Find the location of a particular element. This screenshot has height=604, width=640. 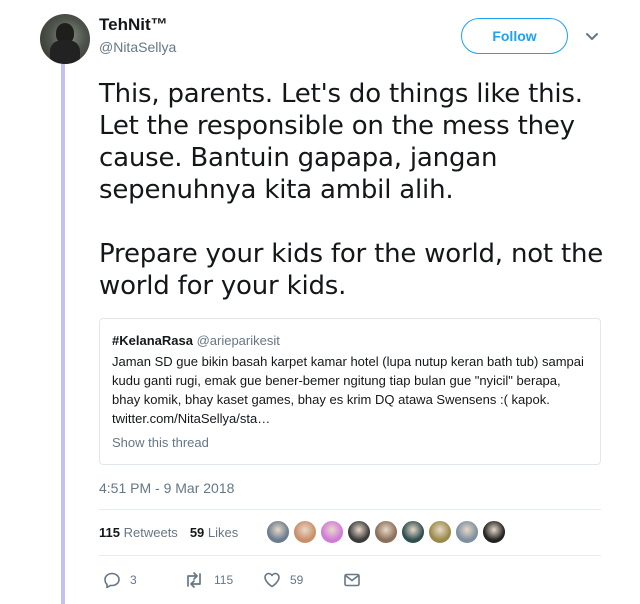

author-handle: @NitaSellya is located at coordinates (137, 47).